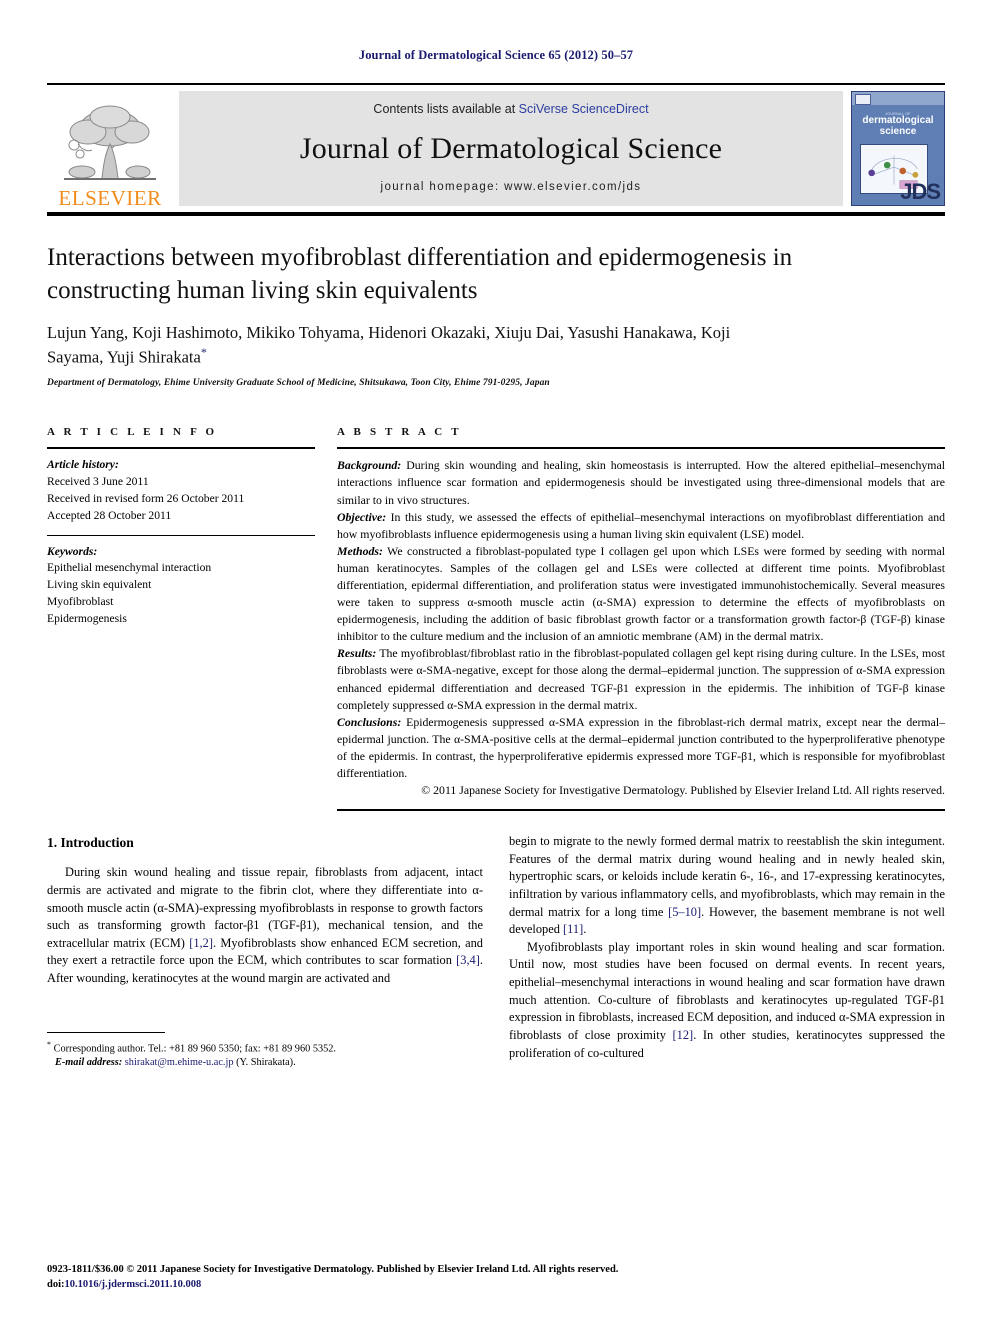 This screenshot has width=992, height=1323. I want to click on article-info-heading: A R T I C L E I N F O, so click(132, 432).